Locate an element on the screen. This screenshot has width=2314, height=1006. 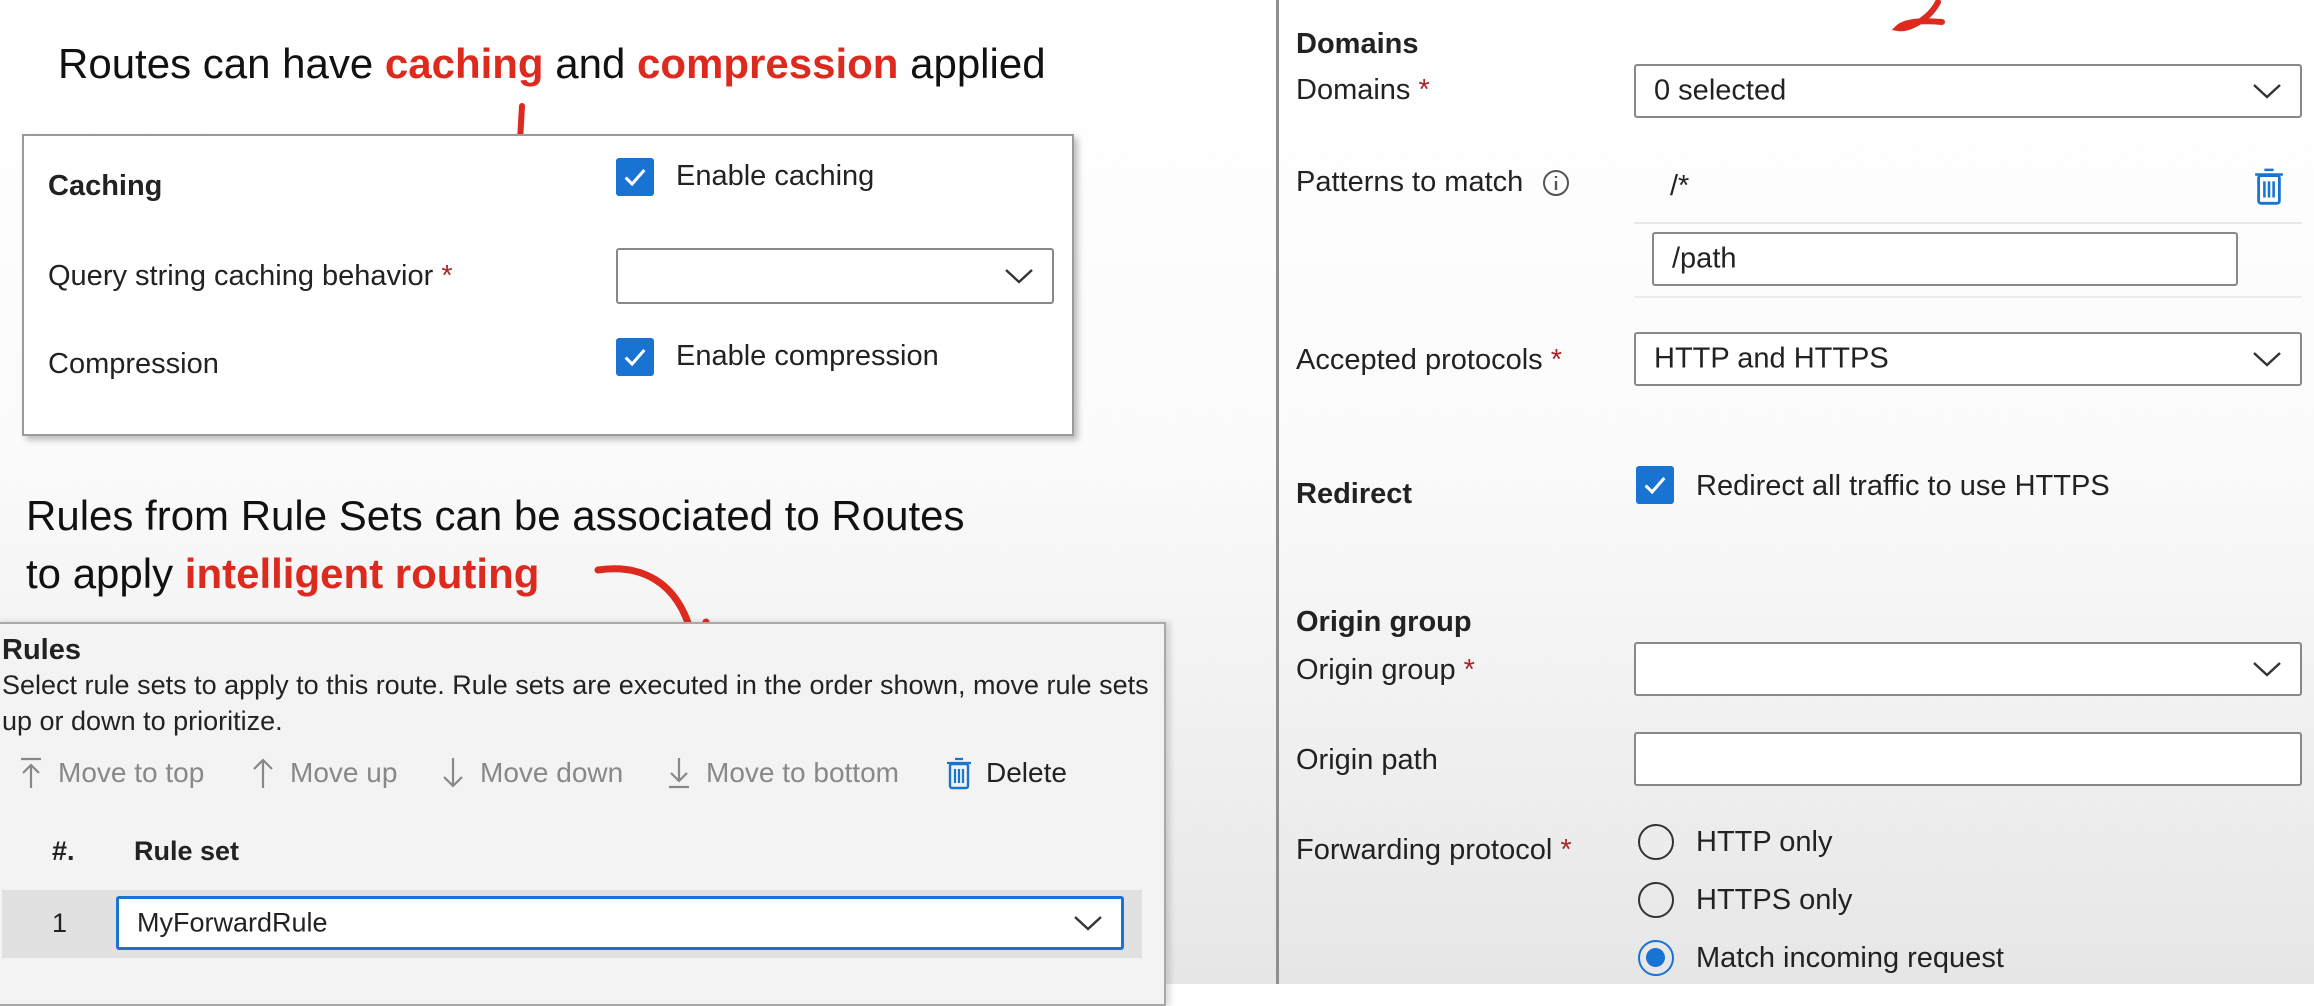
redirect-checkbox-label: Redirect all traffic to use HTTPS is located at coordinates (1903, 486).